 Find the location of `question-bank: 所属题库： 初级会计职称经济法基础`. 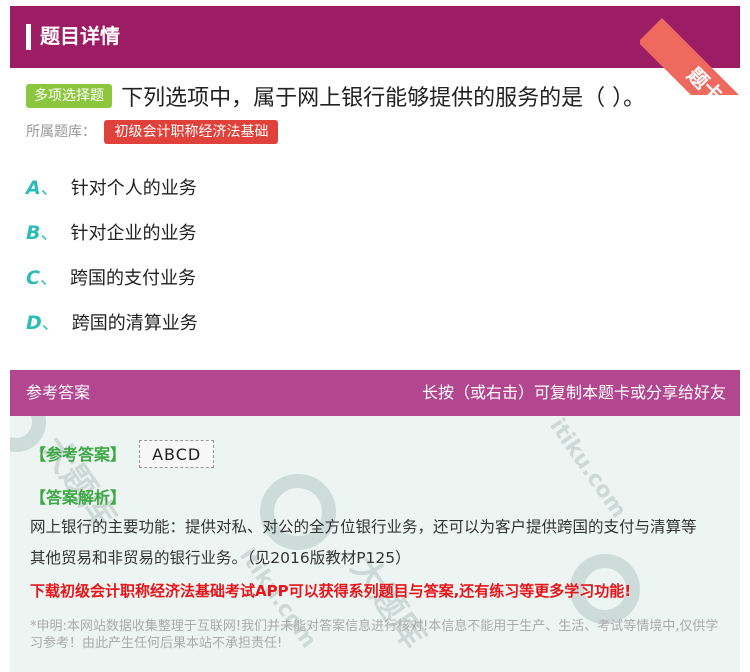

question-bank: 所属题库： 初级会计职称经济法基础 is located at coordinates (152, 132).